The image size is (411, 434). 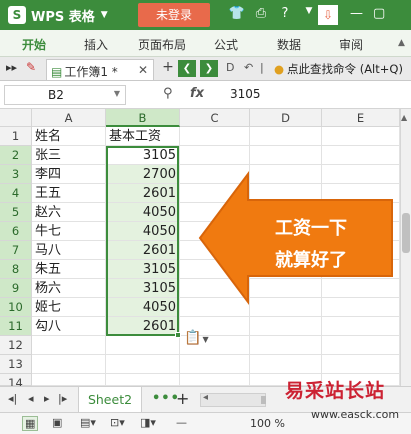 What do you see at coordinates (143, 250) in the screenshot?
I see `cell-b7: 2601` at bounding box center [143, 250].